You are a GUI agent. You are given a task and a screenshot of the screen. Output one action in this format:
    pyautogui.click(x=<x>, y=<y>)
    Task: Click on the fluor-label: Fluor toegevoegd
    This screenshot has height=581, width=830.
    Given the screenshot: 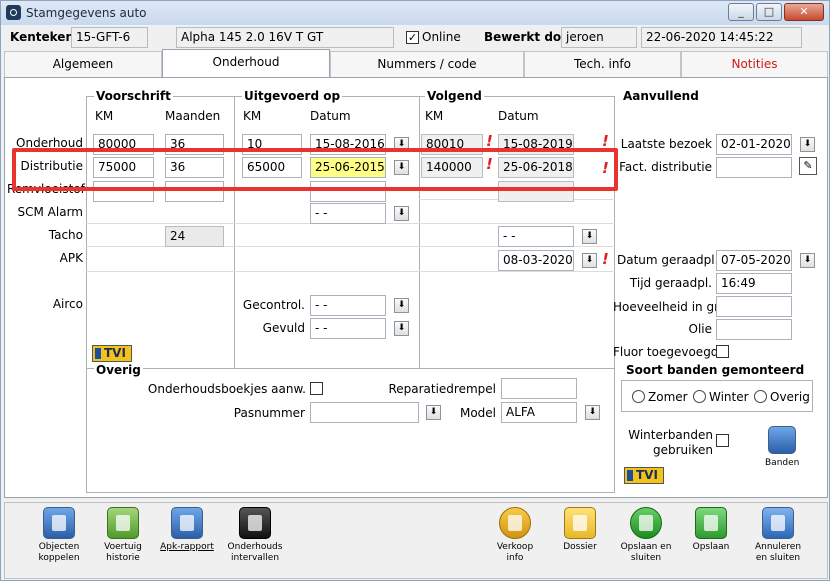 What is the action you would take?
    pyautogui.click(x=666, y=352)
    